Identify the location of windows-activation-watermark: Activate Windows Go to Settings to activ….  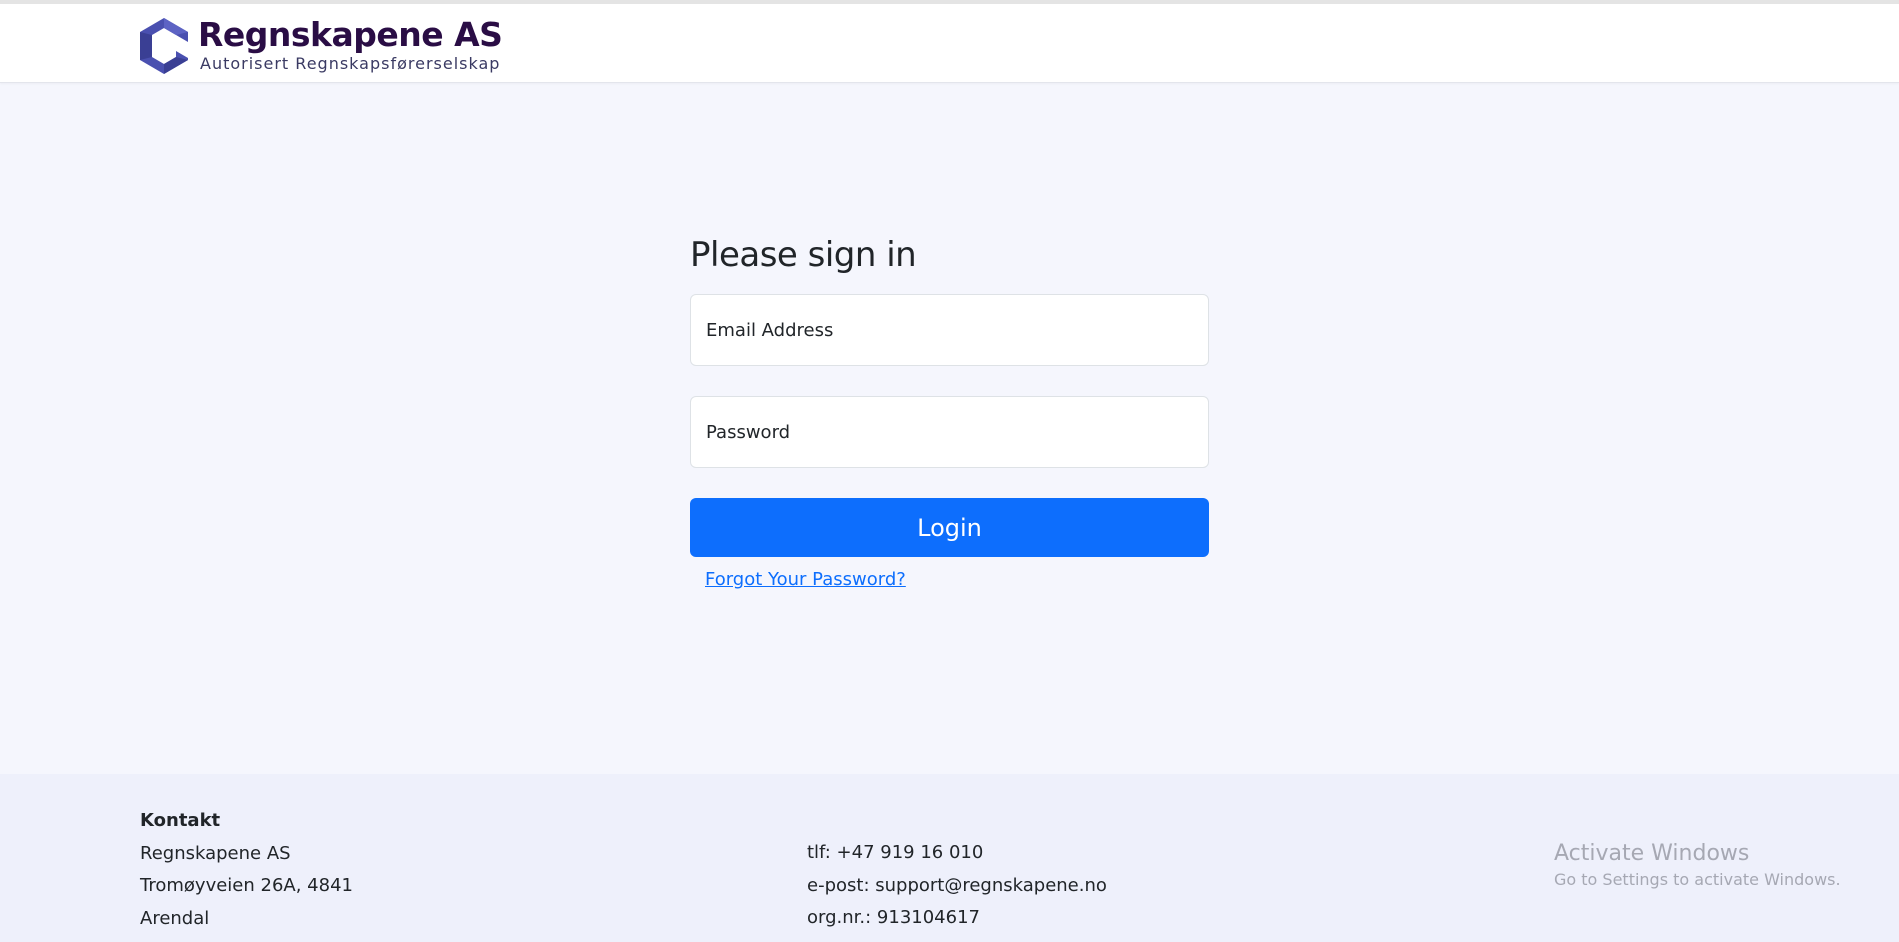
(1697, 866).